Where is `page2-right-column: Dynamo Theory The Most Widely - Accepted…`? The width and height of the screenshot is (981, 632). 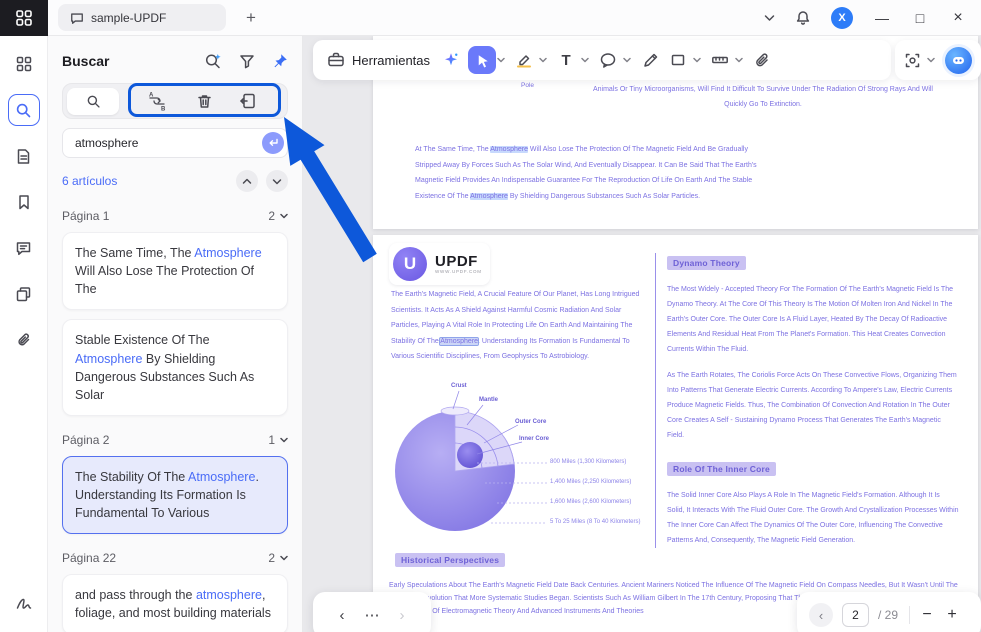
page2-right-column: Dynamo Theory The Most Widely - Accepted… is located at coordinates (807, 400).